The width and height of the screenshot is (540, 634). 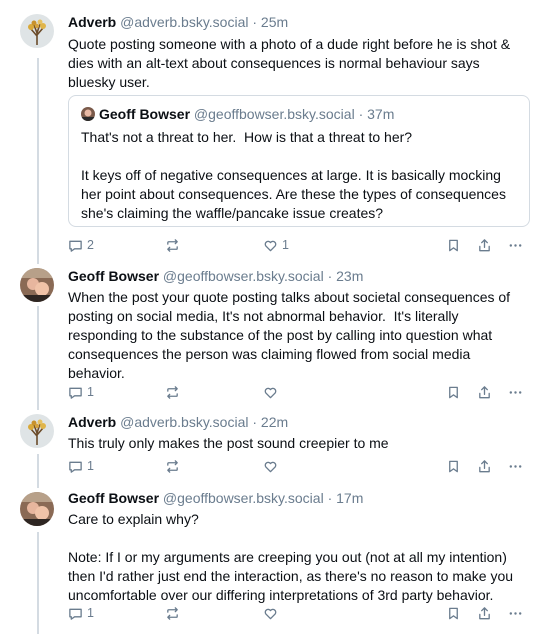 I want to click on post-actions: 2 1, so click(x=299, y=245).